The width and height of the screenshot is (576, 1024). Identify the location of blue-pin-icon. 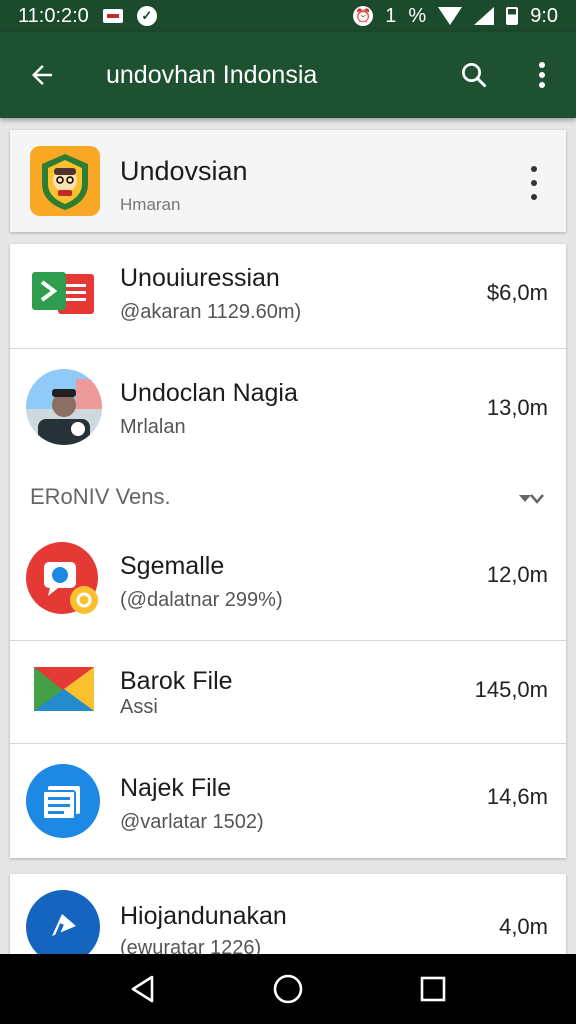
(63, 927).